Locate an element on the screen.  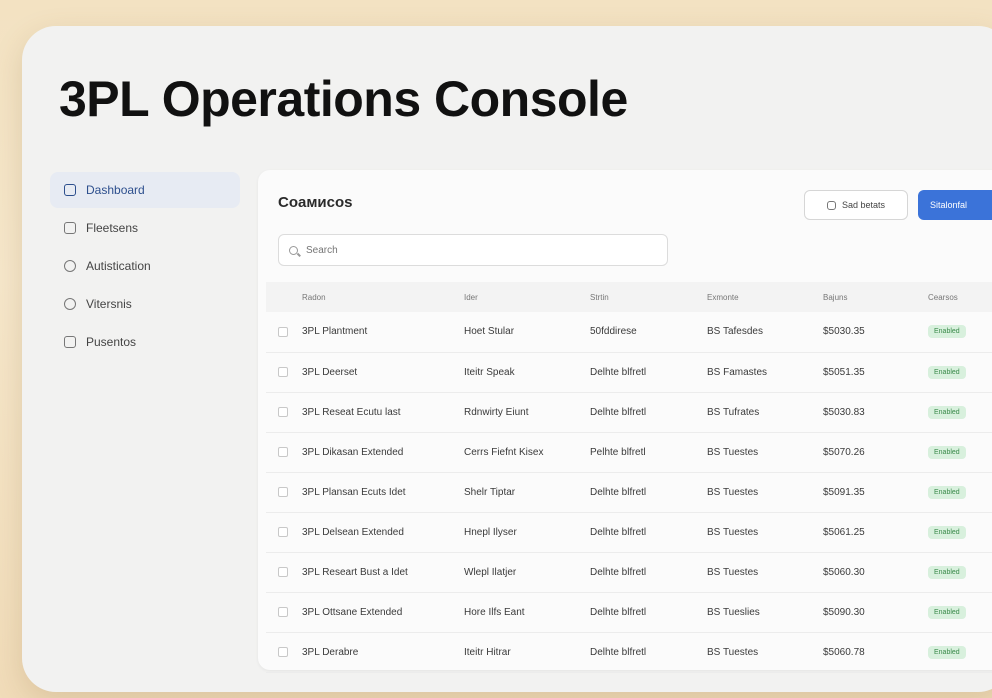
calendar-icon is located at coordinates (70, 228).